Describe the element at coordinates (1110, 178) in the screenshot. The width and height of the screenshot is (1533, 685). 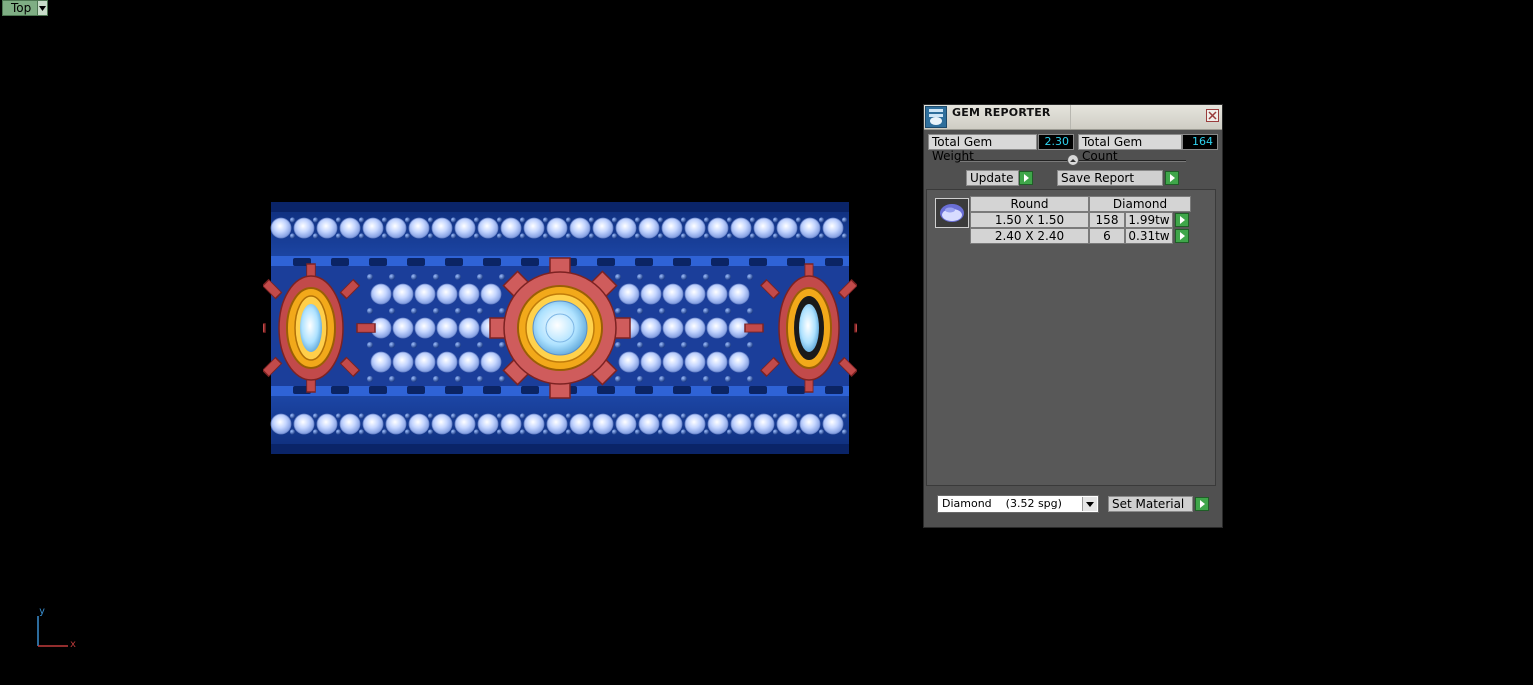
I see `save-report-button: Save Report` at that location.